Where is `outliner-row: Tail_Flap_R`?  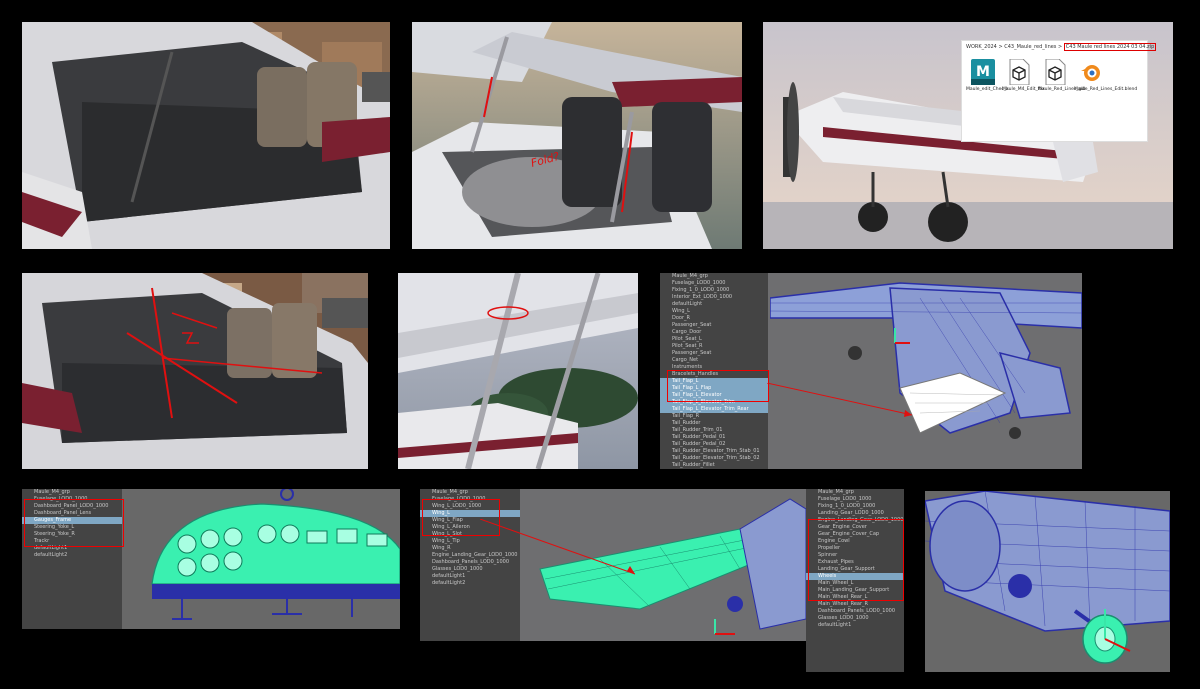 outliner-row: Tail_Flap_R is located at coordinates (714, 416).